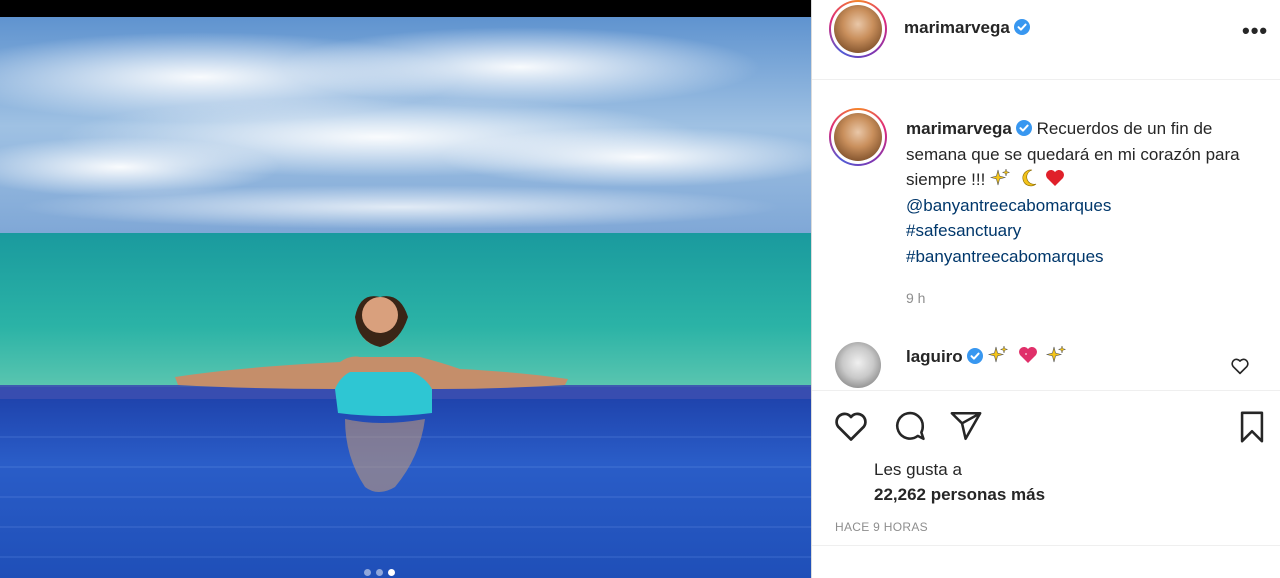  Describe the element at coordinates (1076, 206) in the screenshot. I see `mention-link: @banyantreecabomarques` at that location.